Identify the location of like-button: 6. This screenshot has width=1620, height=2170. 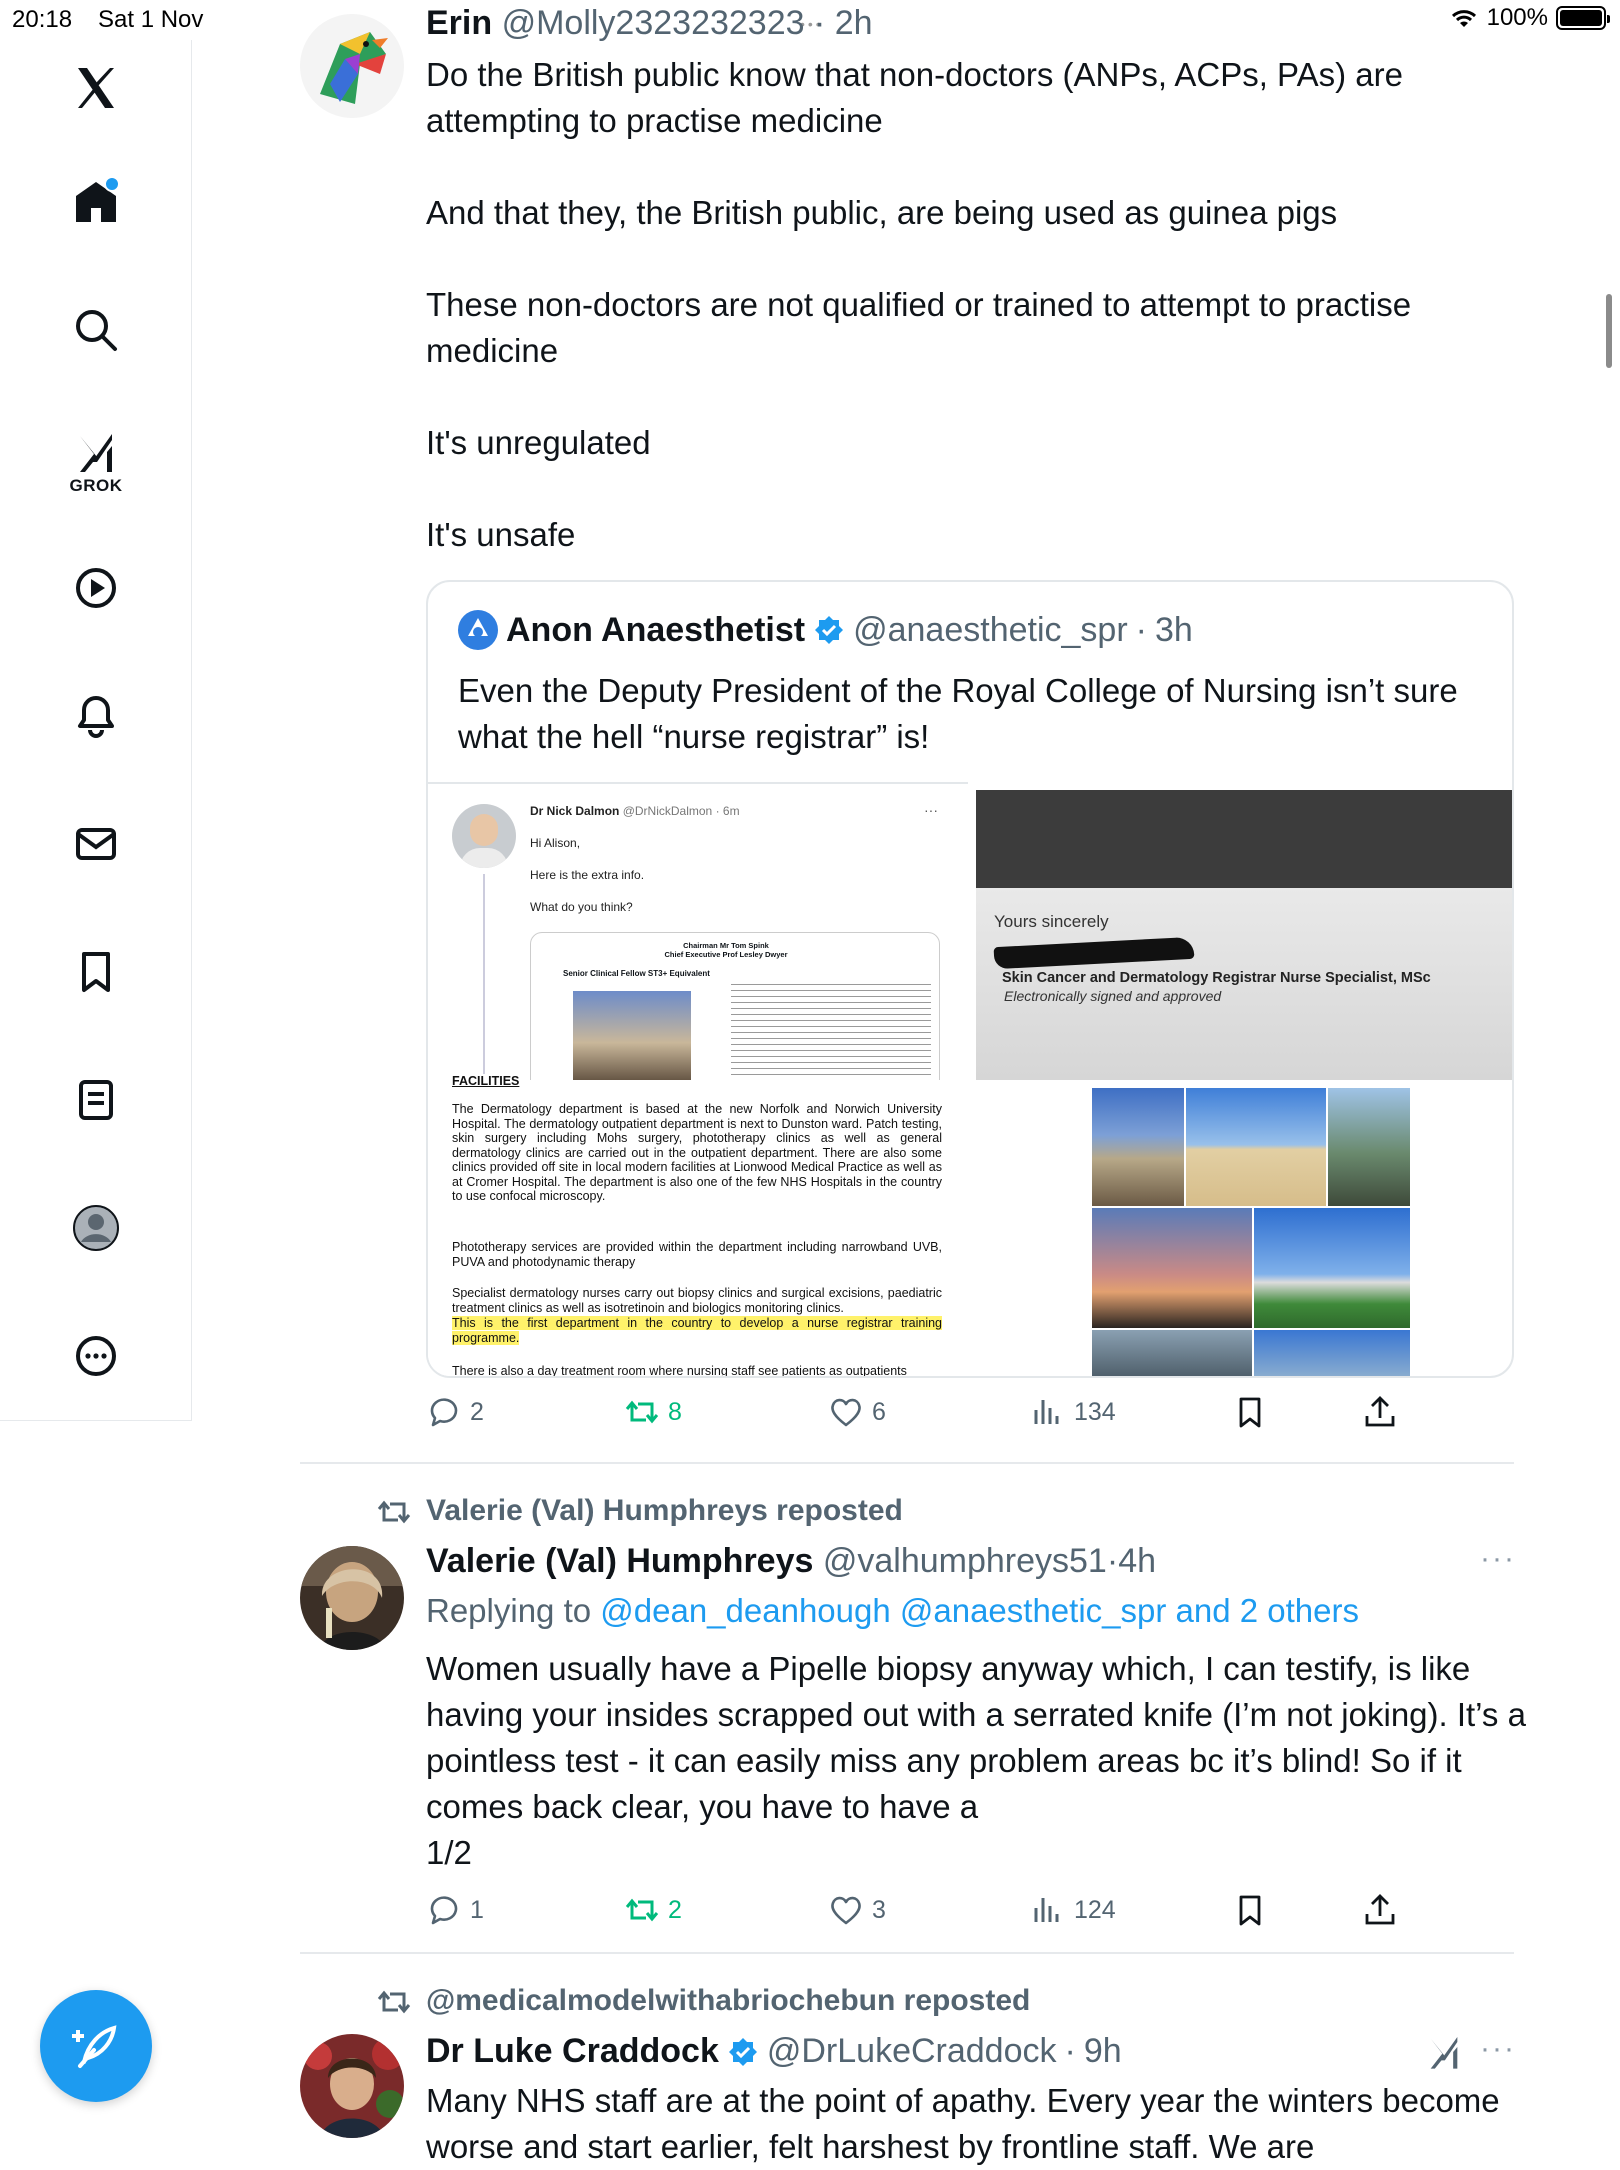
(857, 1412).